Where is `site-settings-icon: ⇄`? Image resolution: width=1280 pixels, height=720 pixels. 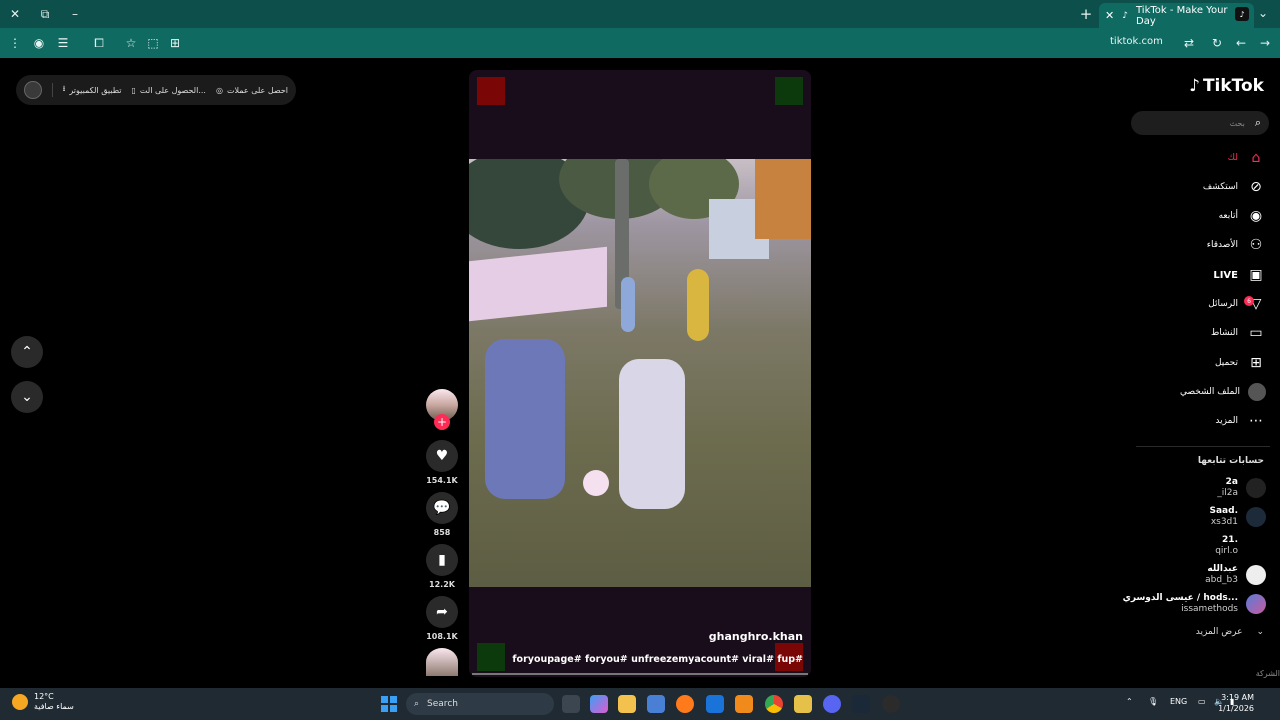
site-settings-icon: ⇄ is located at coordinates (1189, 43).